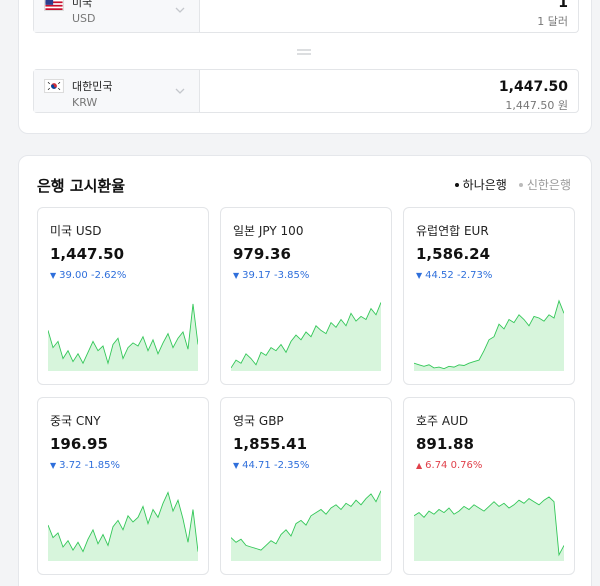  Describe the element at coordinates (291, 465) in the screenshot. I see `change-percent: -2.35%` at that location.